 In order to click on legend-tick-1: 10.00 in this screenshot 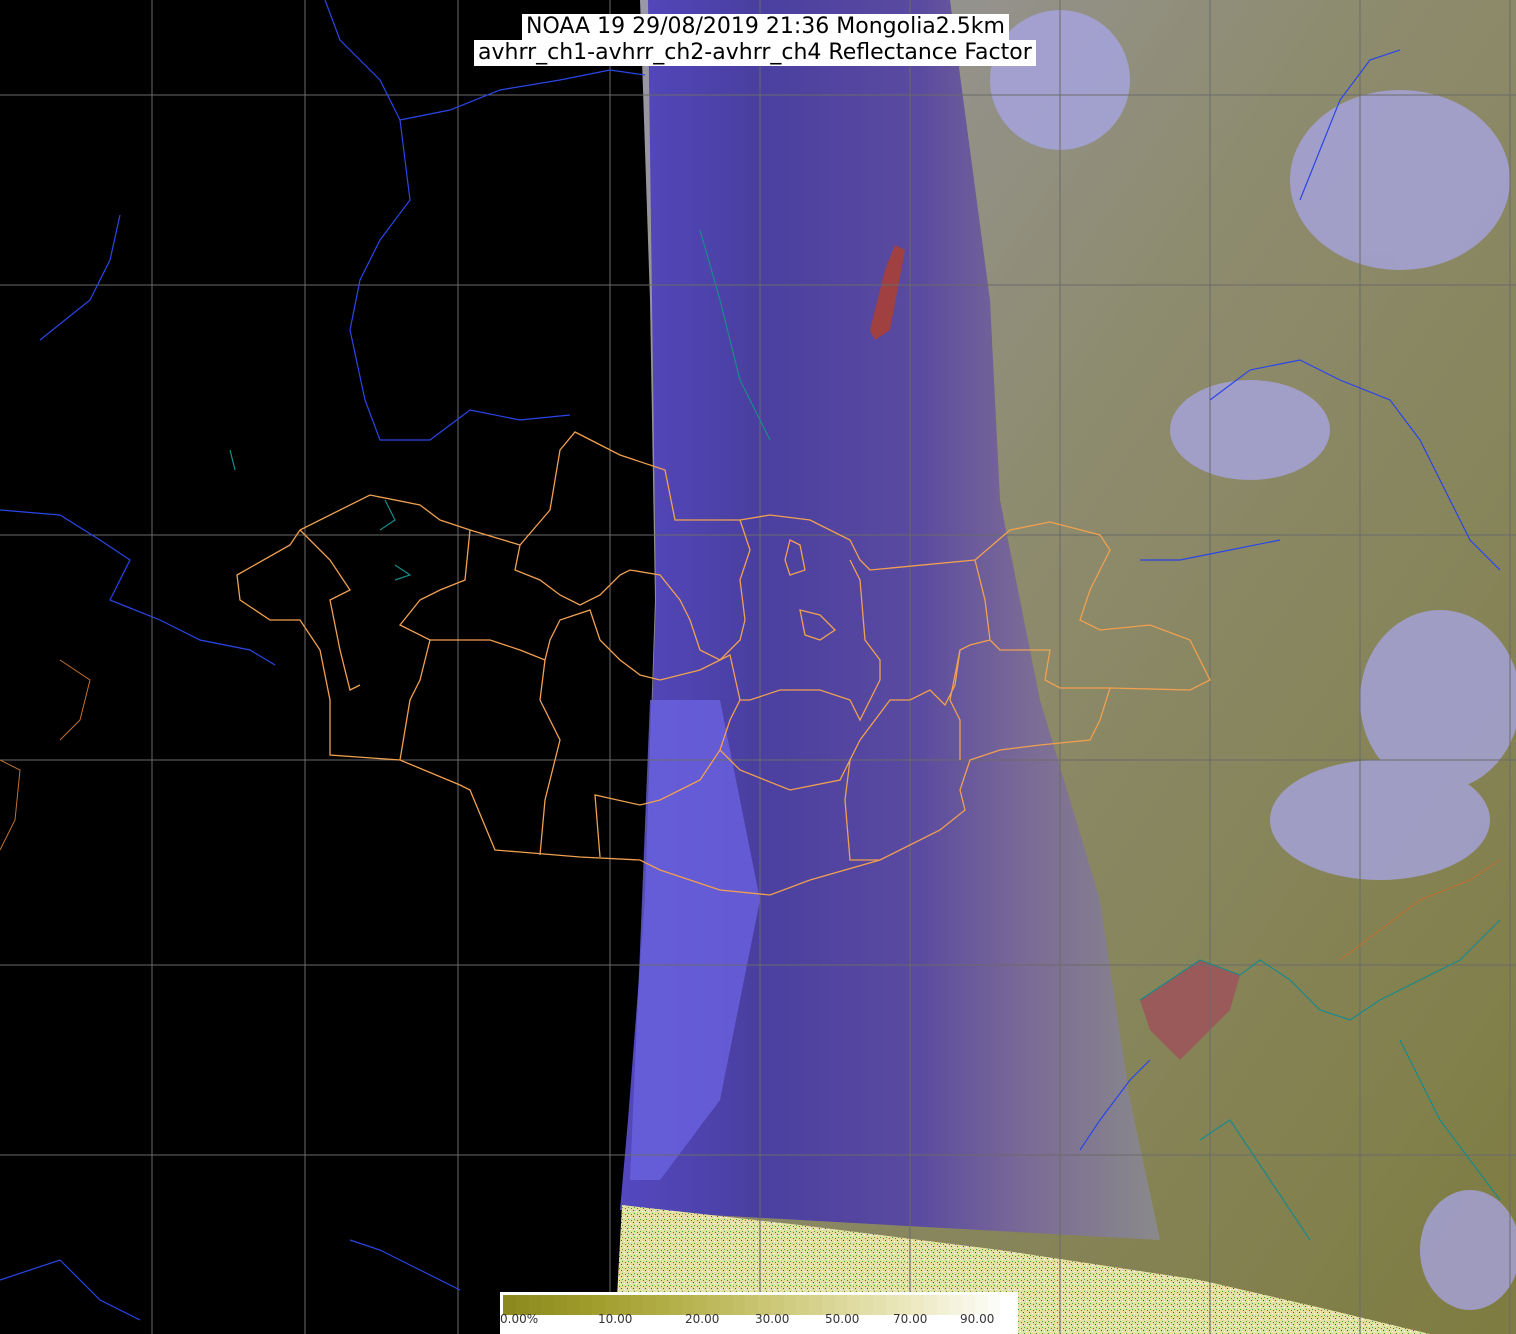, I will do `click(615, 1319)`.